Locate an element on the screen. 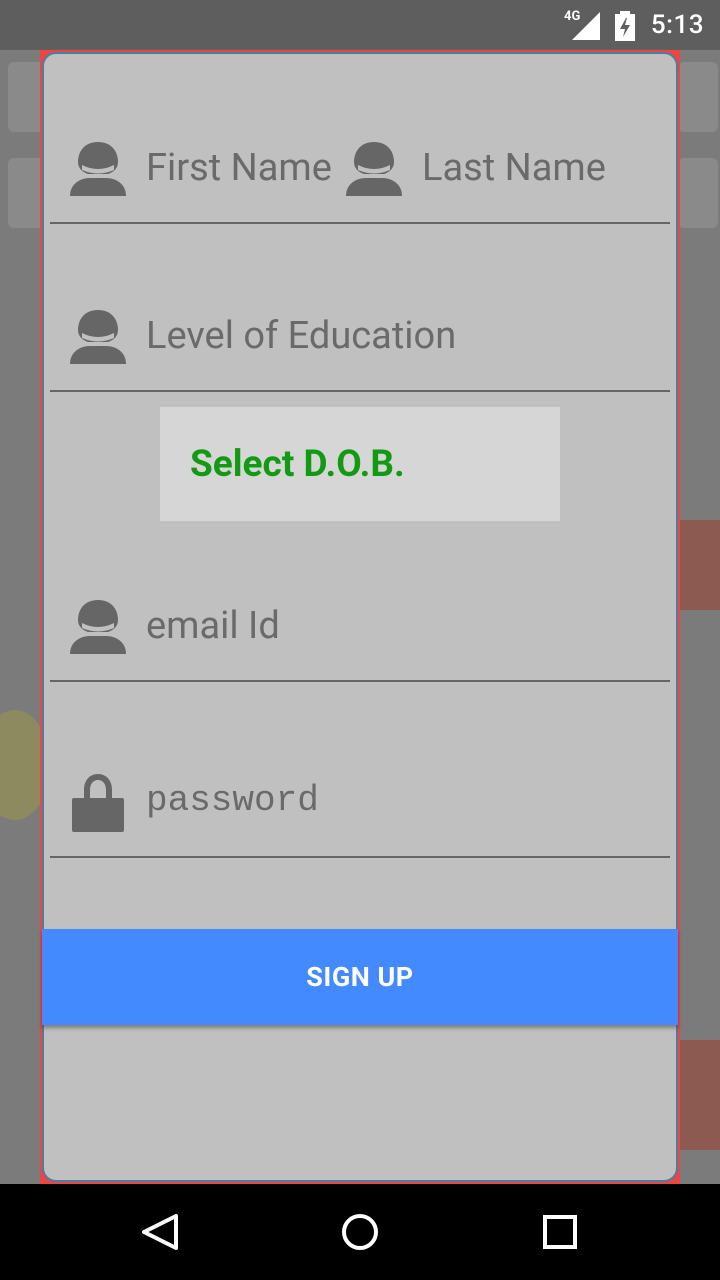  select-dob-label: Select D.O.B. is located at coordinates (297, 464).